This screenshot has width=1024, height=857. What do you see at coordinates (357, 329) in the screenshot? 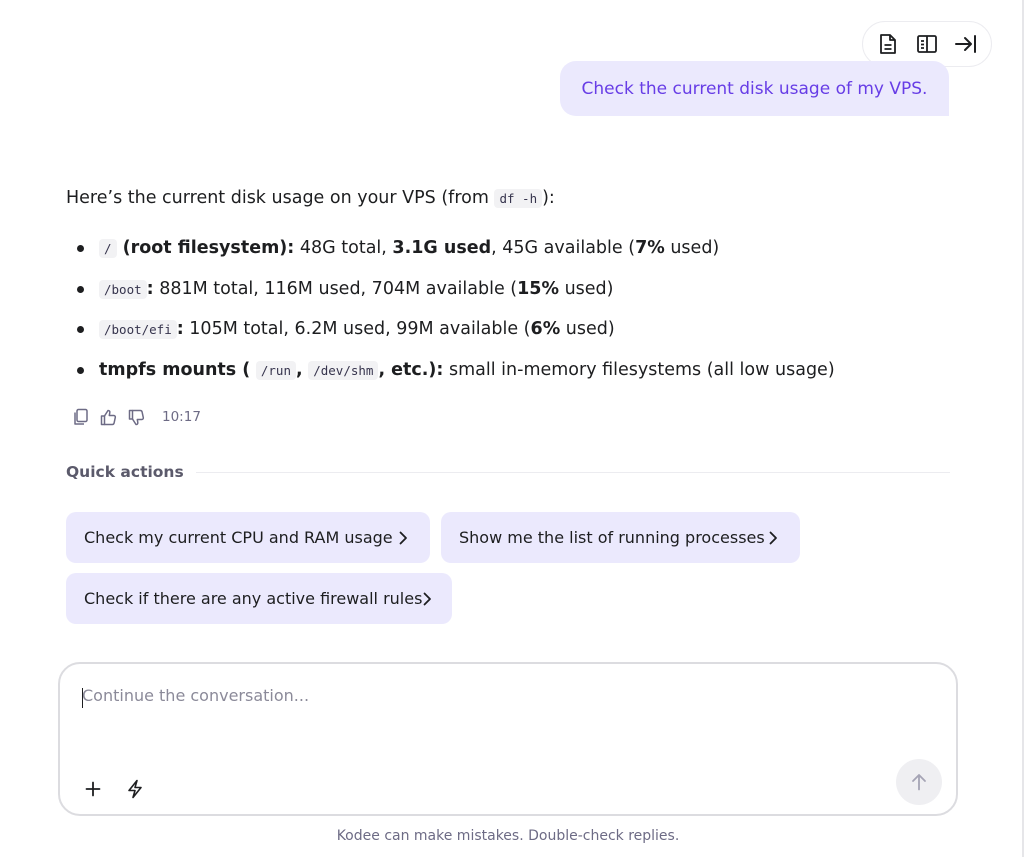
I see `item-text: 105M total, 6.2M used, 99M available (` at bounding box center [357, 329].